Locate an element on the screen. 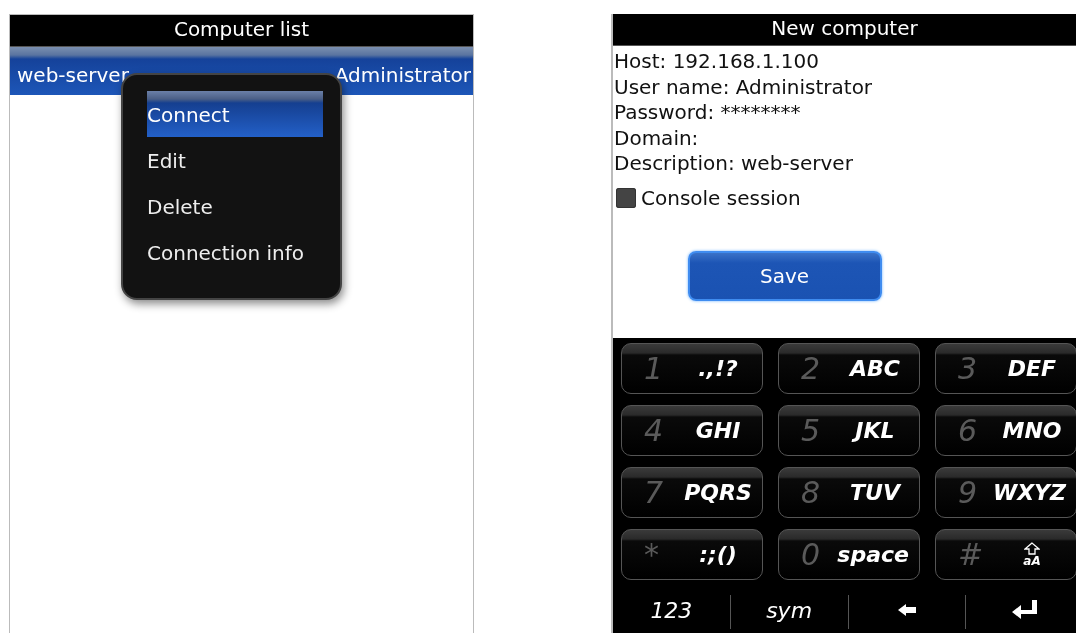  menu-item: Delete is located at coordinates (235, 206).